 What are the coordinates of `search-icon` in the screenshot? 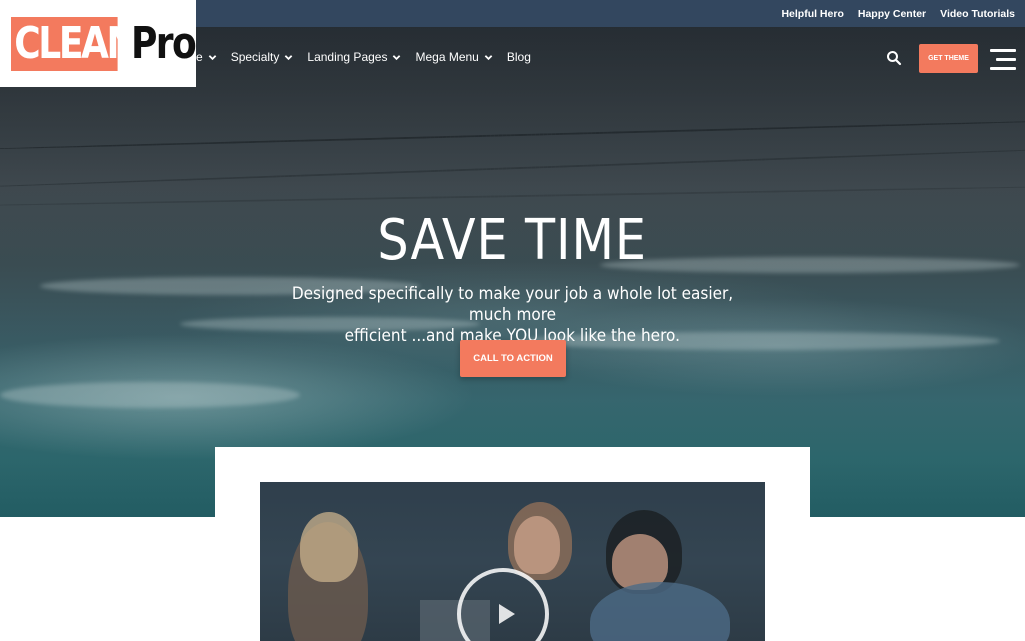 It's located at (894, 58).